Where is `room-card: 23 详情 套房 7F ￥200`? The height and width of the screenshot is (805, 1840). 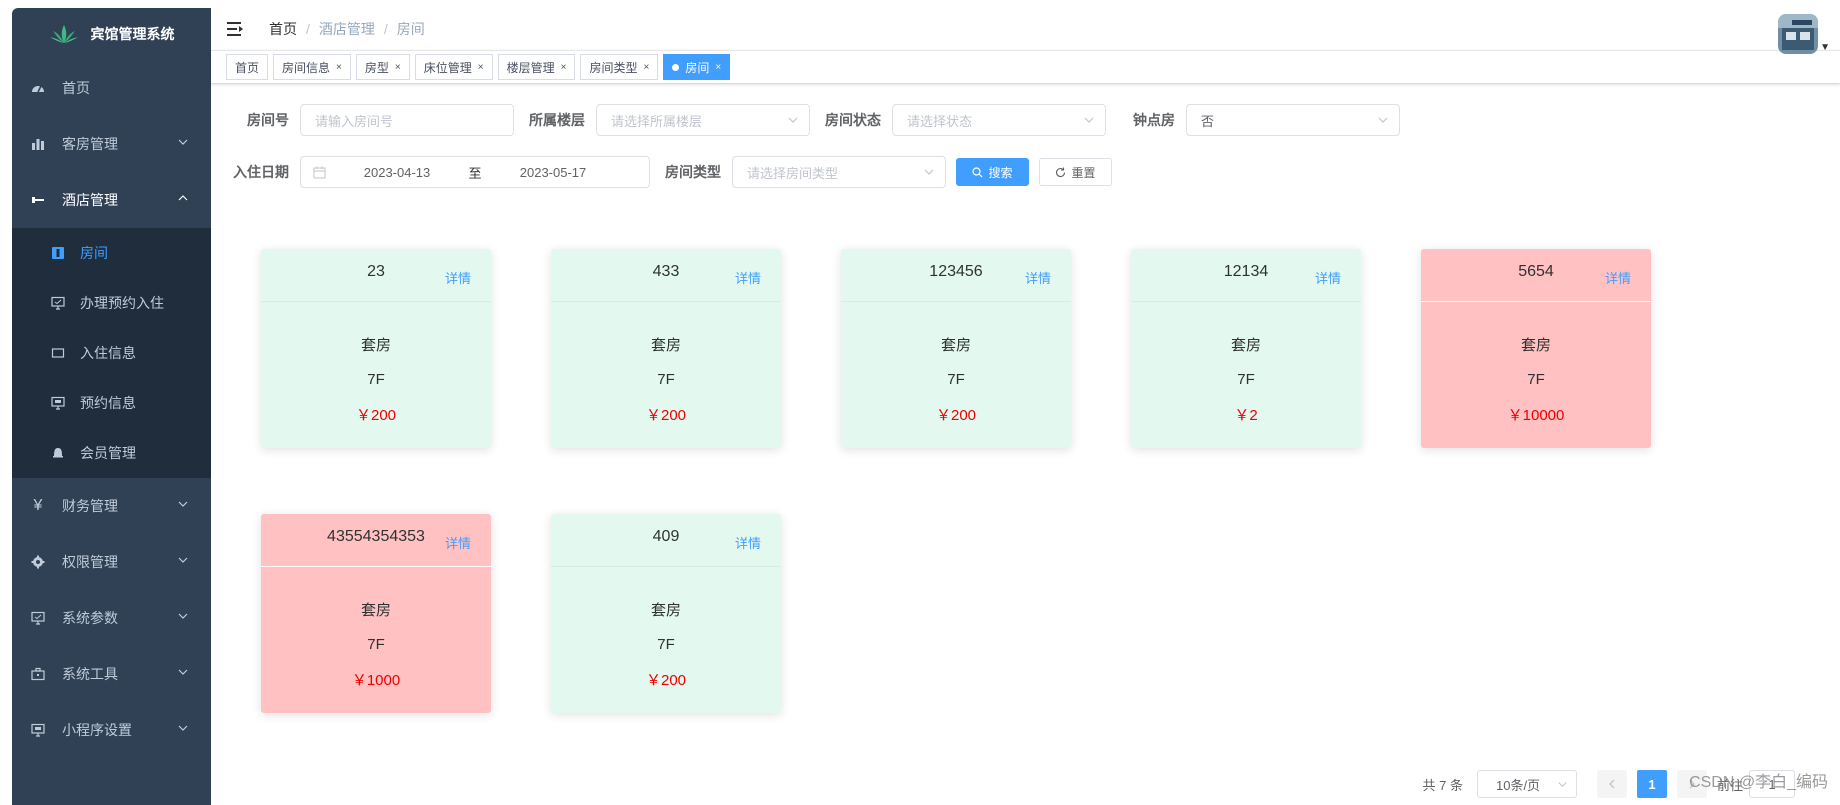 room-card: 23 详情 套房 7F ￥200 is located at coordinates (376, 348).